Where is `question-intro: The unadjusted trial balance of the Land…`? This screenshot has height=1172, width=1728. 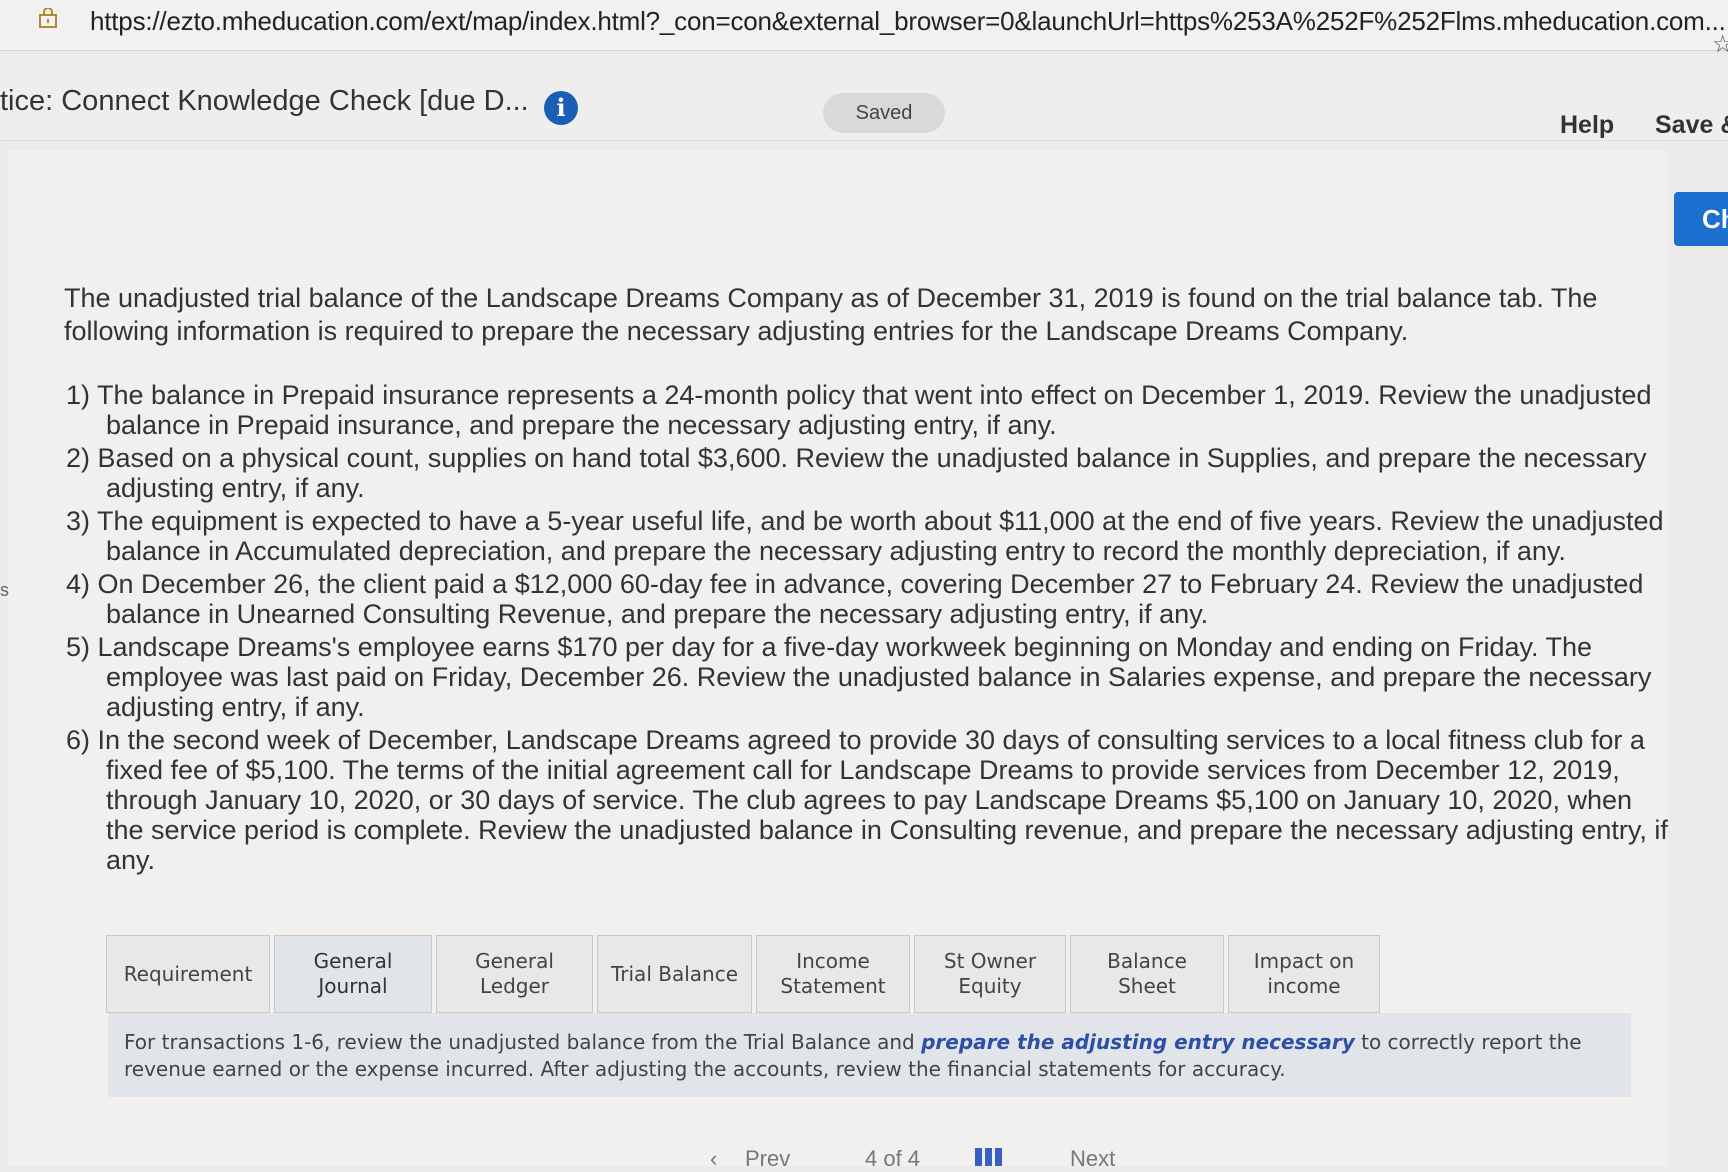
question-intro: The unadjusted trial balance of the Land… is located at coordinates (831, 314).